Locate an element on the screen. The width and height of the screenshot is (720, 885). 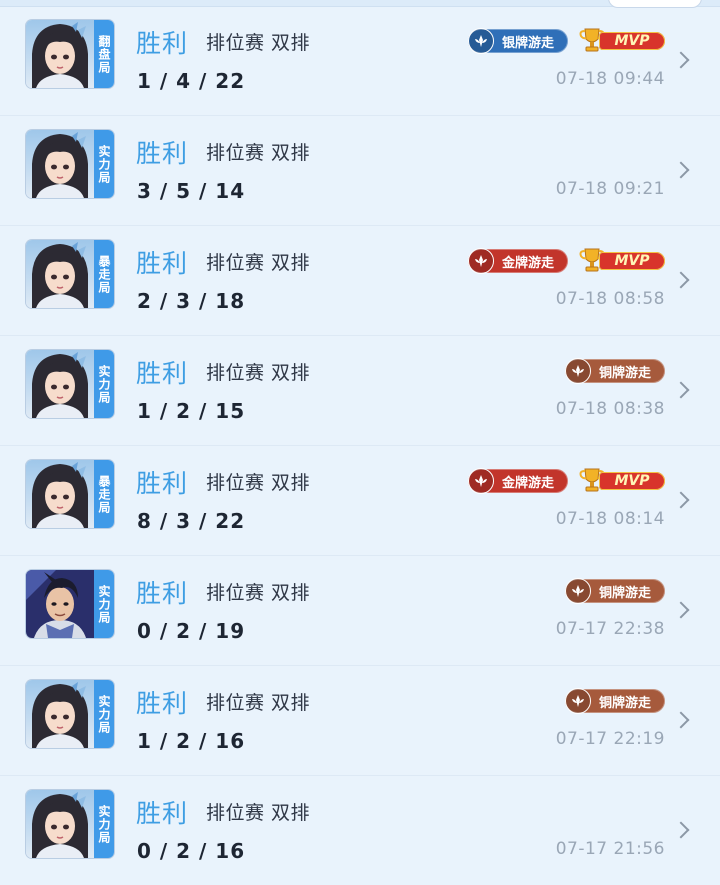
kda-score: 2 / 3 / 18 is located at coordinates (191, 301).